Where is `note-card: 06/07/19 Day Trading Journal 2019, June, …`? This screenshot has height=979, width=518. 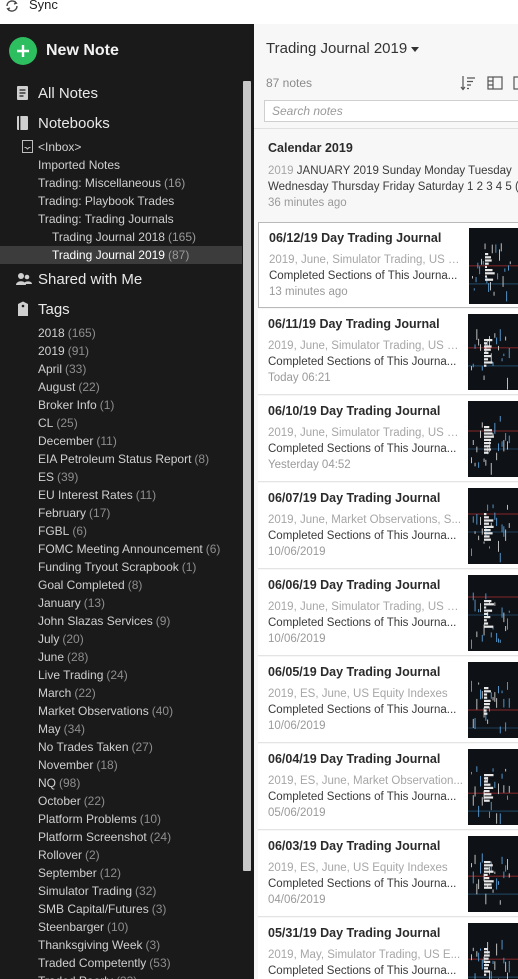 note-card: 06/07/19 Day Trading Journal 2019, June, … is located at coordinates (388, 526).